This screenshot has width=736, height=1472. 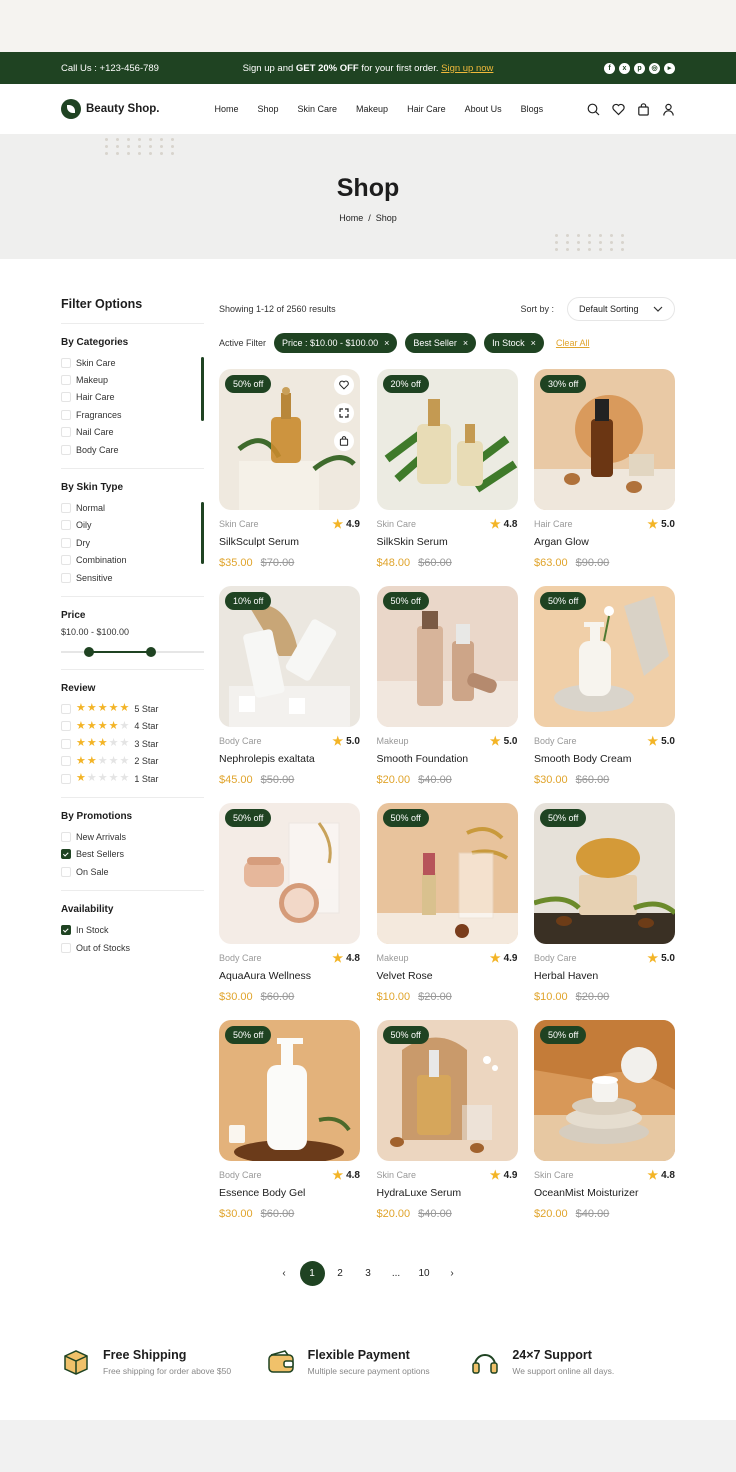 I want to click on product-thumbnail: 10% off, so click(x=289, y=656).